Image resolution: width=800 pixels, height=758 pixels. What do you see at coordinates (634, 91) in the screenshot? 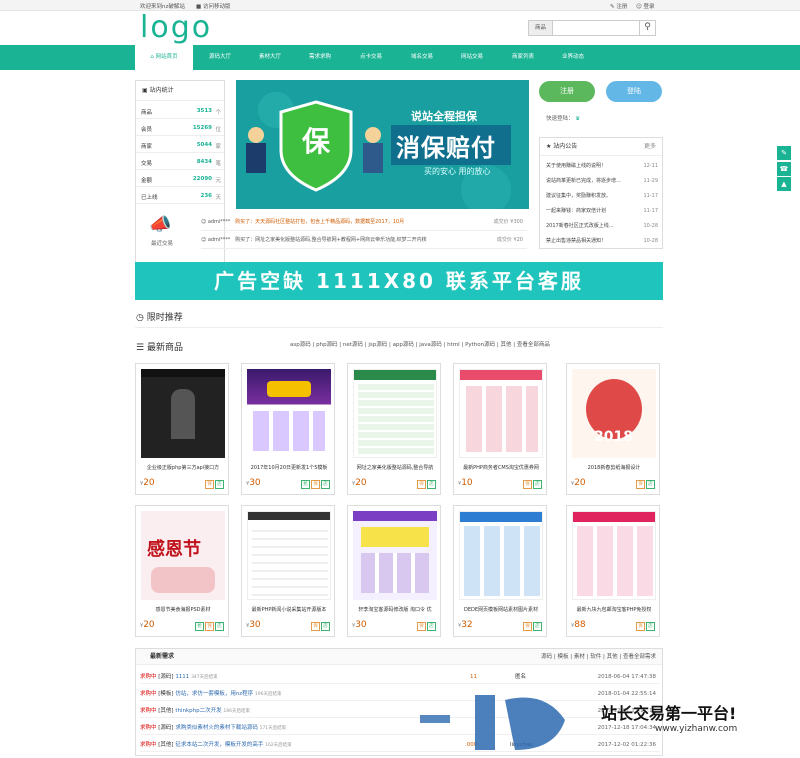
I see `login-button: 登陆` at bounding box center [634, 91].